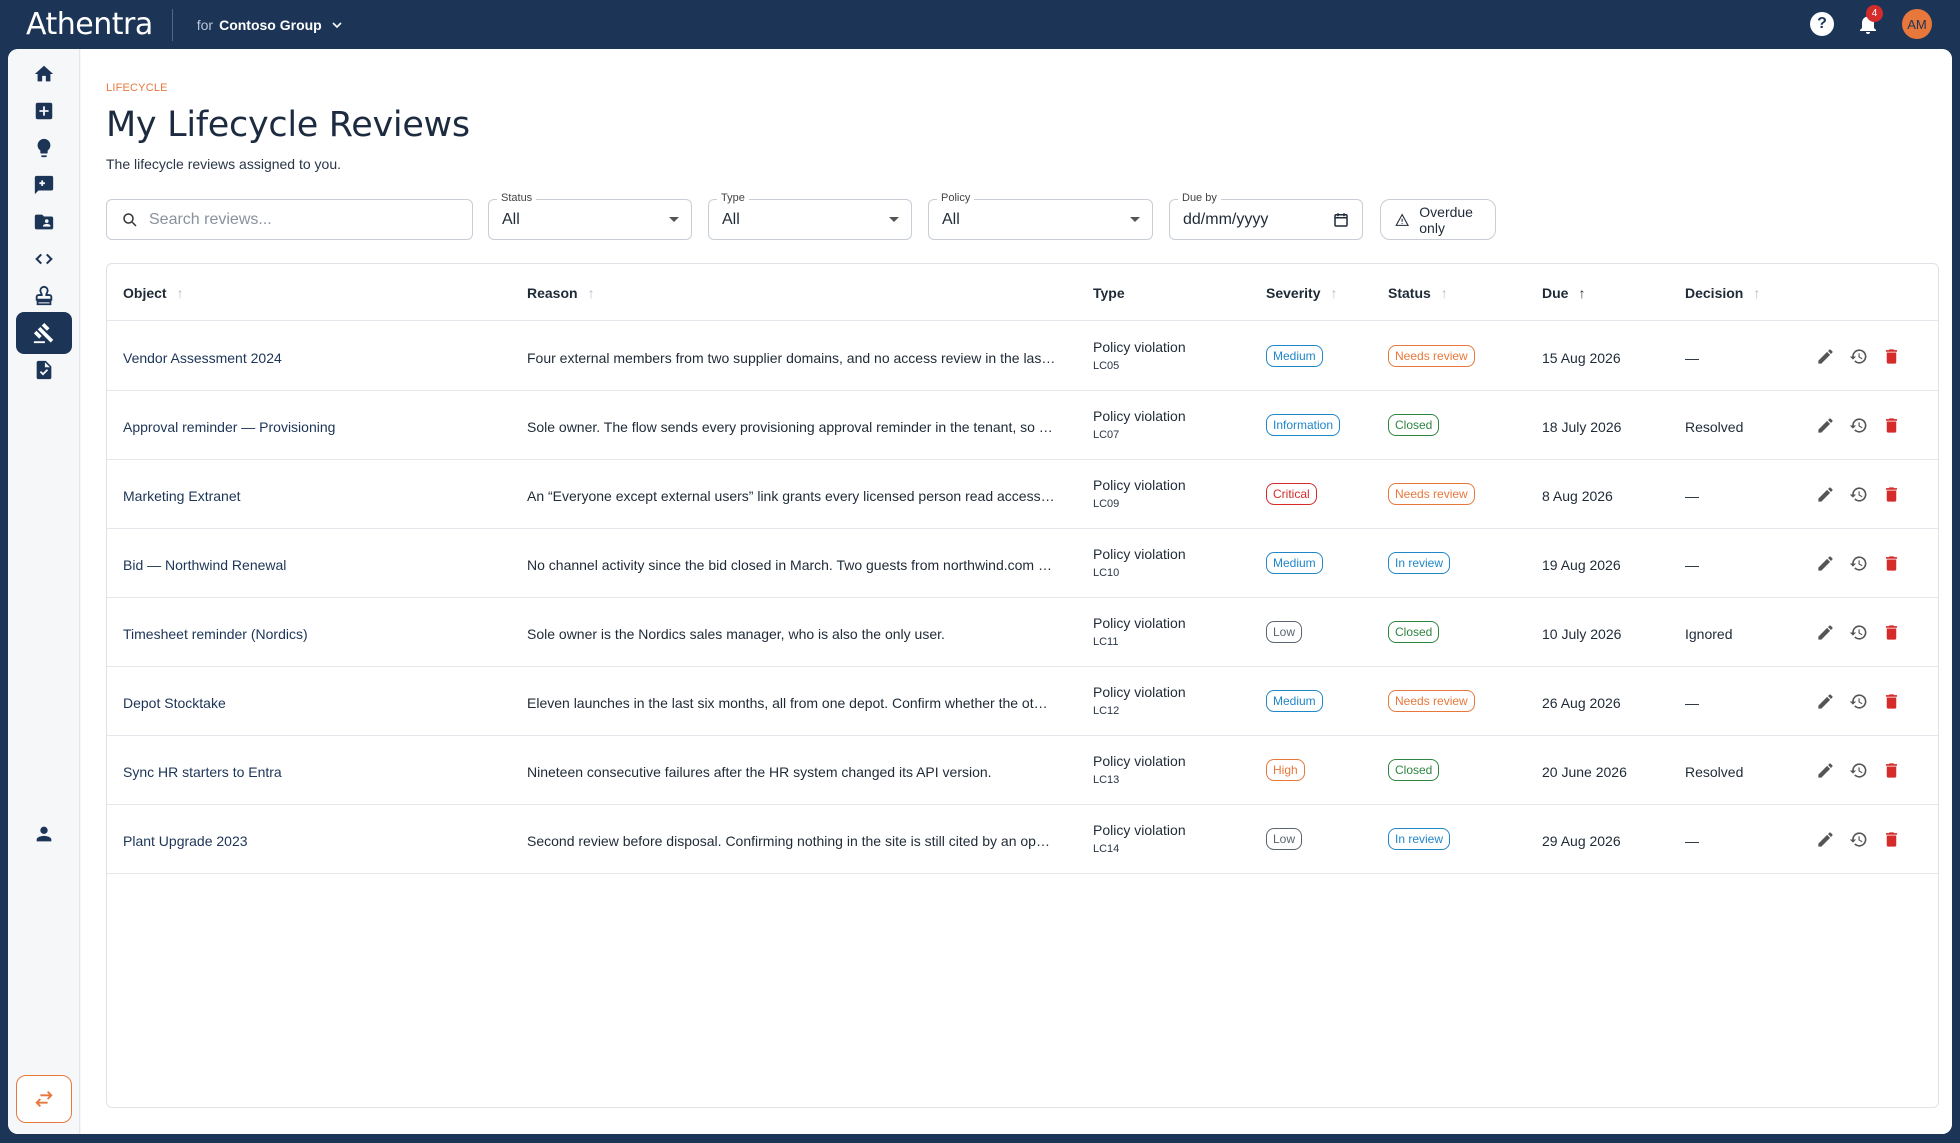 The image size is (1960, 1143). I want to click on column-object: Object ↑, so click(153, 293).